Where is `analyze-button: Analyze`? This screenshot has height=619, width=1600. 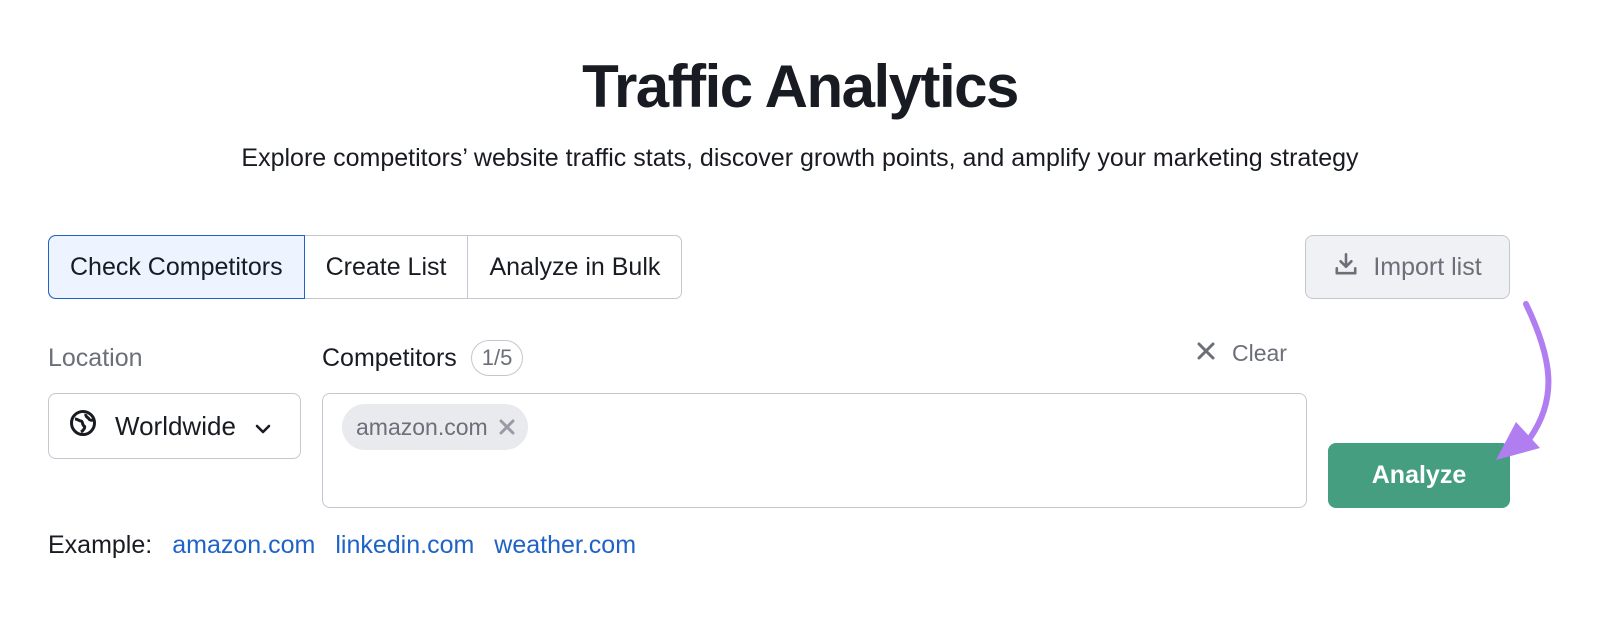
analyze-button: Analyze is located at coordinates (1419, 475).